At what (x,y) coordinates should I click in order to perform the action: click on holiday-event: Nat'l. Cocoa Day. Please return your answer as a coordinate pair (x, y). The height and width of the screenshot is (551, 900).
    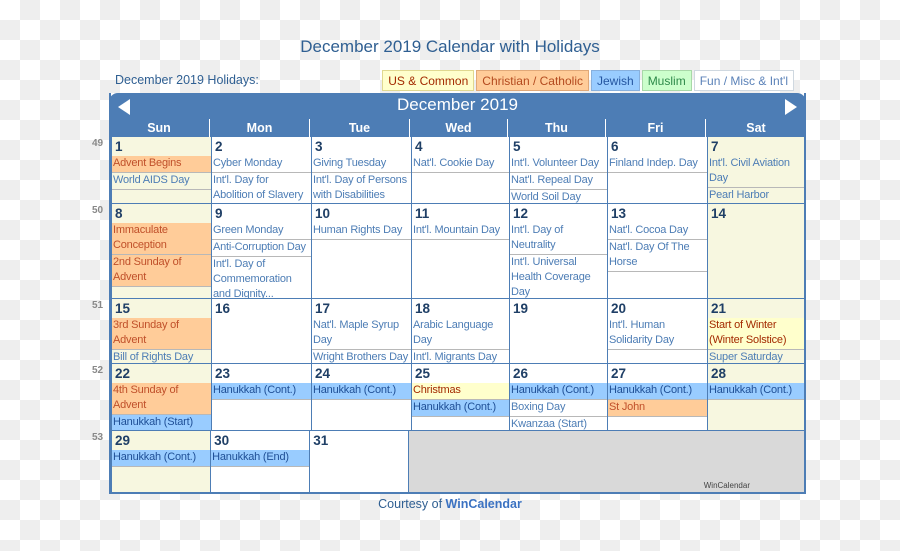
    Looking at the image, I should click on (657, 231).